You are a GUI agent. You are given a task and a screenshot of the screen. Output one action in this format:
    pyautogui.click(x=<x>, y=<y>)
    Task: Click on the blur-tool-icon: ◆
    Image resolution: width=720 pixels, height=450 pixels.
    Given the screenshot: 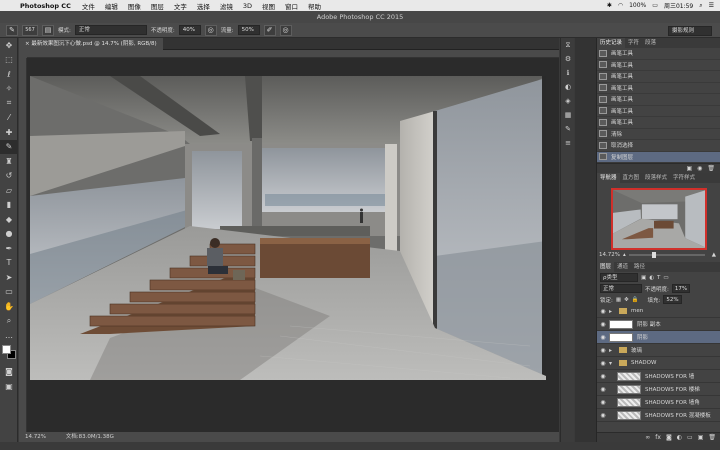 What is the action you would take?
    pyautogui.click(x=9, y=219)
    